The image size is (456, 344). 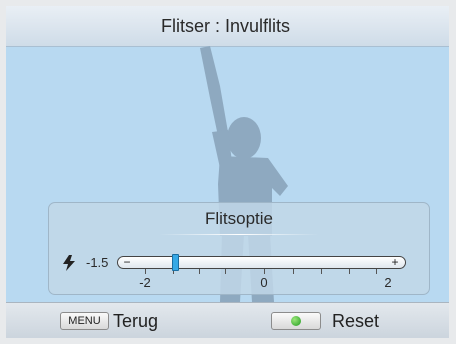 I want to click on ok-button, so click(x=296, y=321).